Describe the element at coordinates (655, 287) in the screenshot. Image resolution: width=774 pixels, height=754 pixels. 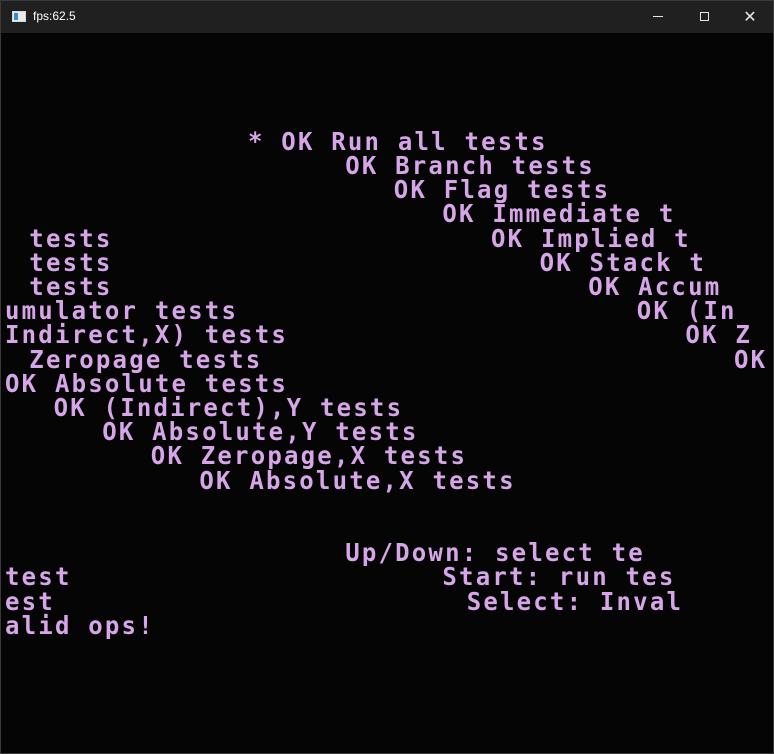
I see `screen-text-line: OK Accum` at that location.